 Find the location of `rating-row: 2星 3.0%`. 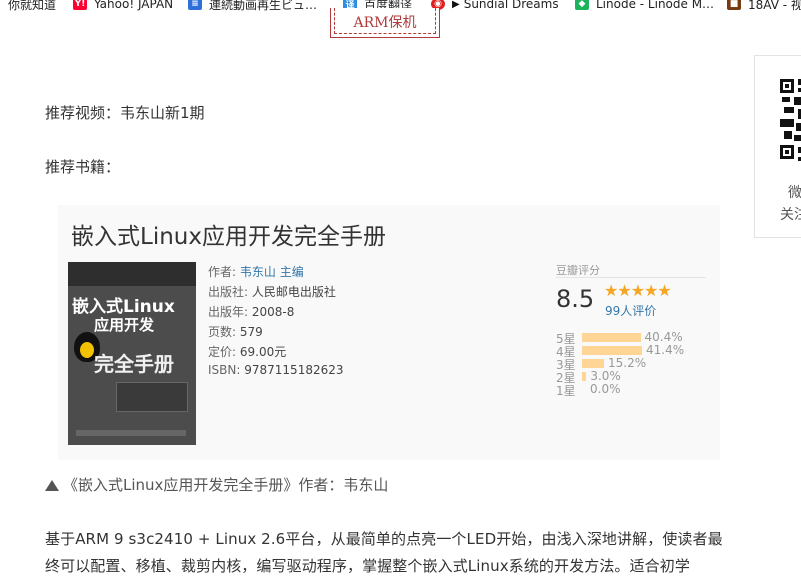

rating-row: 2星 3.0% is located at coordinates (631, 377).